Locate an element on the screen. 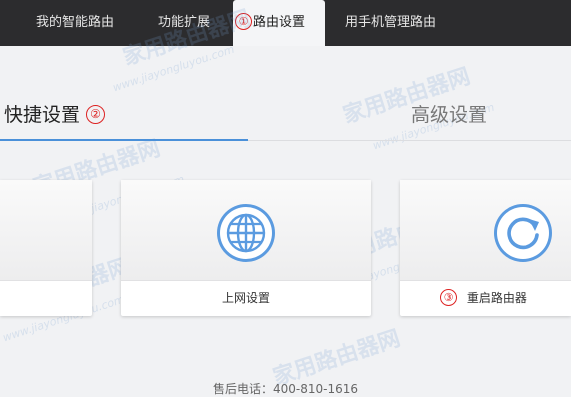  subnav-active-indicator is located at coordinates (124, 140).